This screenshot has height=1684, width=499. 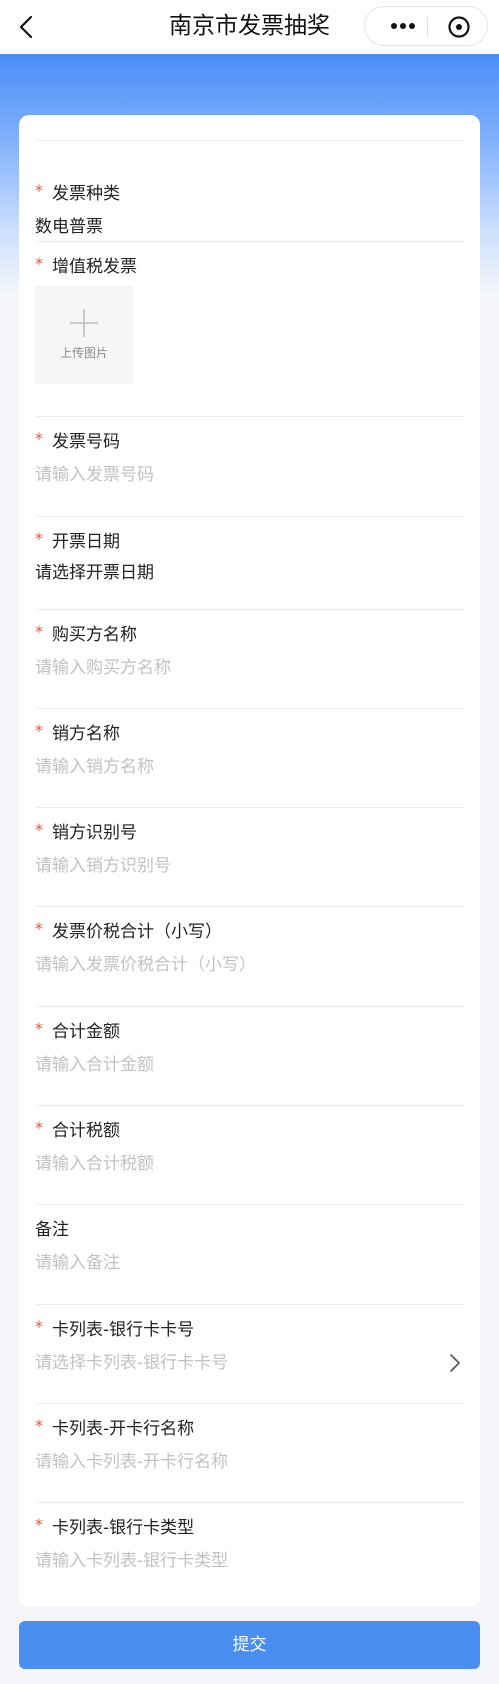 What do you see at coordinates (94, 1065) in the screenshot?
I see `total-amount-input: 请输入合计金额` at bounding box center [94, 1065].